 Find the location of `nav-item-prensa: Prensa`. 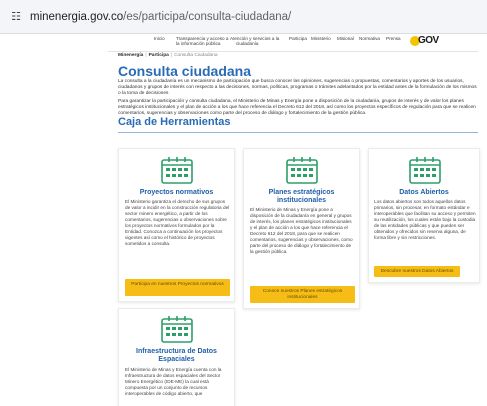

nav-item-prensa: Prensa is located at coordinates (393, 38).